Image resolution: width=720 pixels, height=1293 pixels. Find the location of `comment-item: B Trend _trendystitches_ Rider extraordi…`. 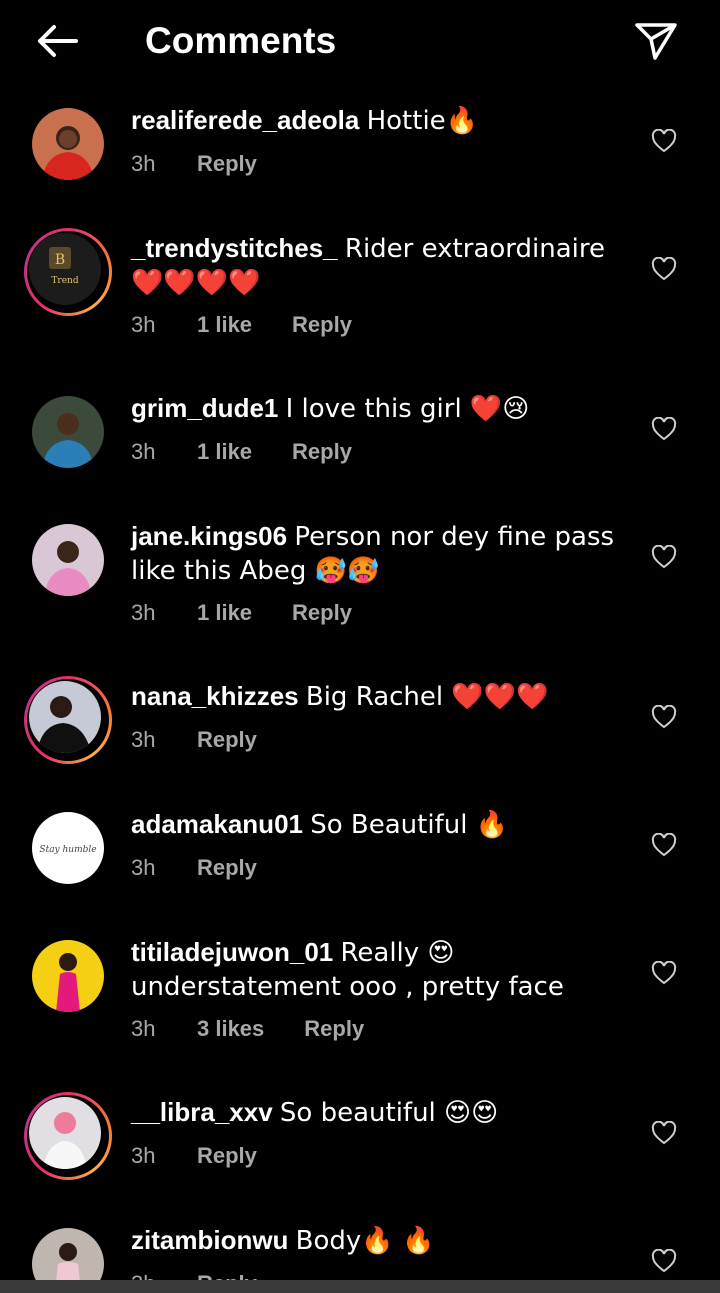

comment-item: B Trend _trendystitches_ Rider extraordi… is located at coordinates (360, 288).